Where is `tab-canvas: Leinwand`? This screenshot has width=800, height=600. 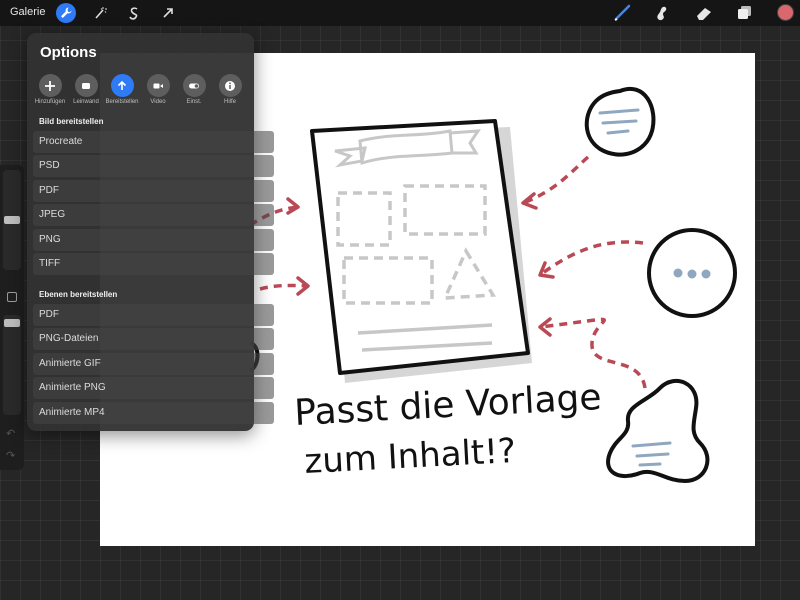
tab-canvas: Leinwand is located at coordinates (86, 94).